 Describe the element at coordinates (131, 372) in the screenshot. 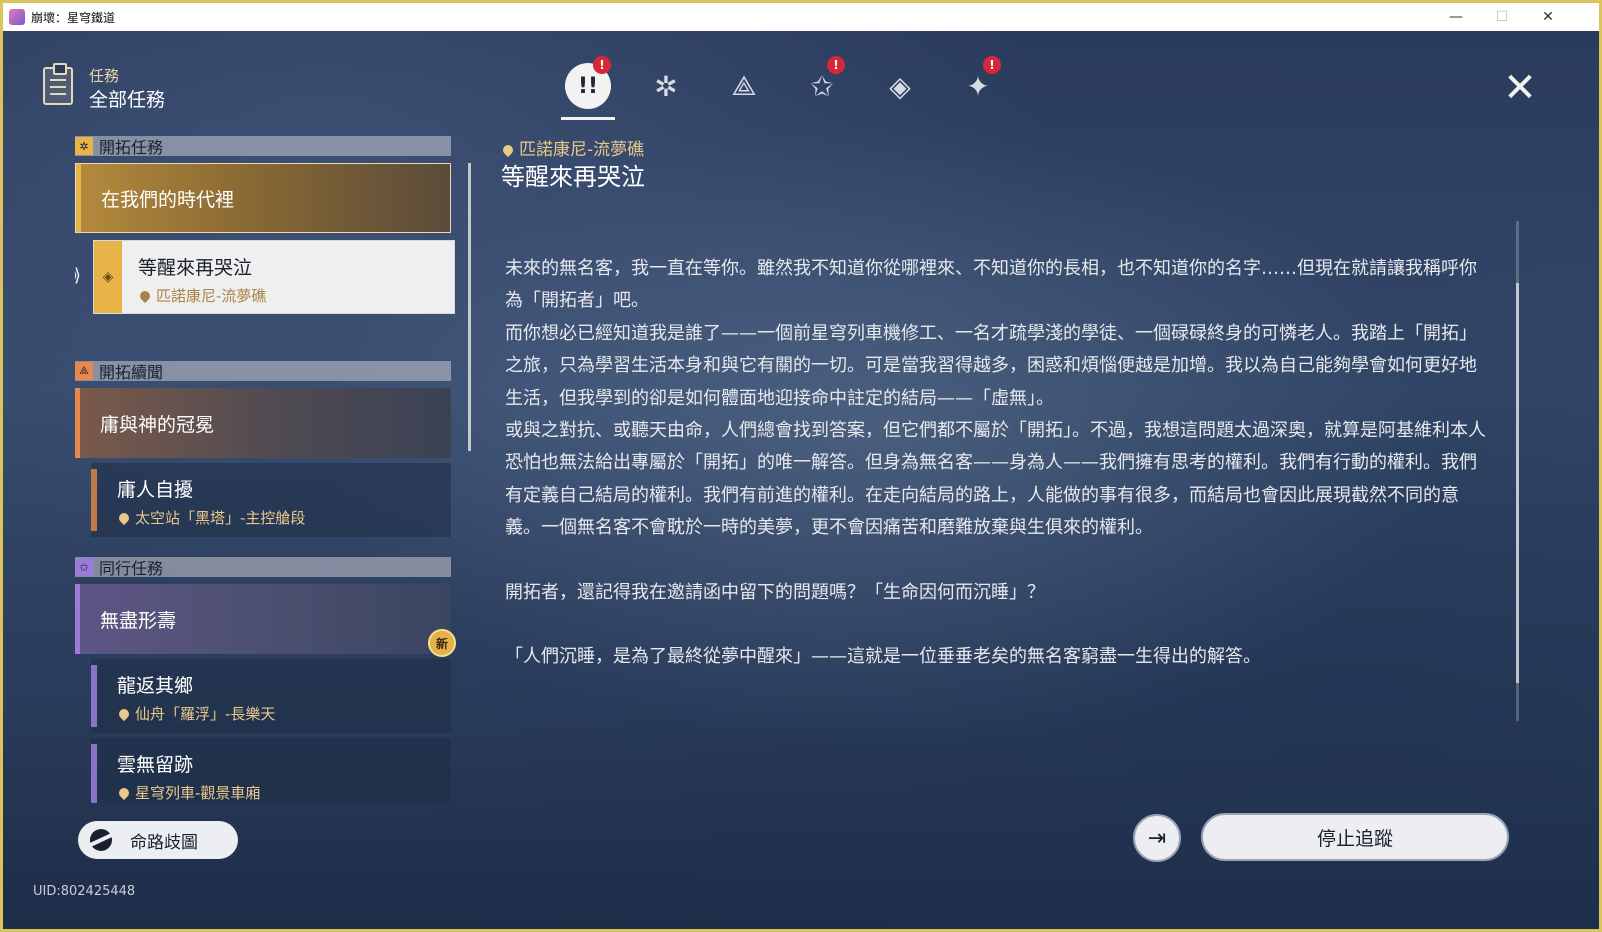

I see `category-label: 開拓續聞` at that location.